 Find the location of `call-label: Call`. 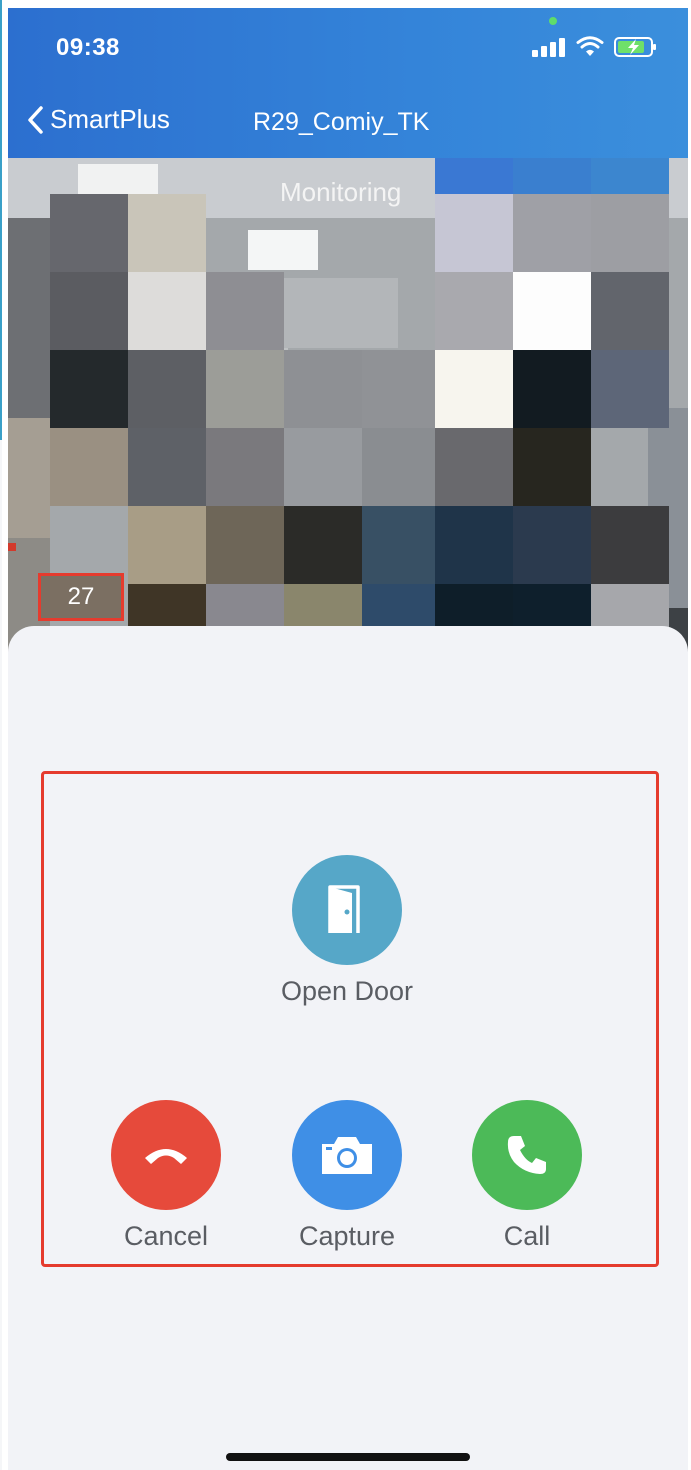

call-label: Call is located at coordinates (527, 1236).